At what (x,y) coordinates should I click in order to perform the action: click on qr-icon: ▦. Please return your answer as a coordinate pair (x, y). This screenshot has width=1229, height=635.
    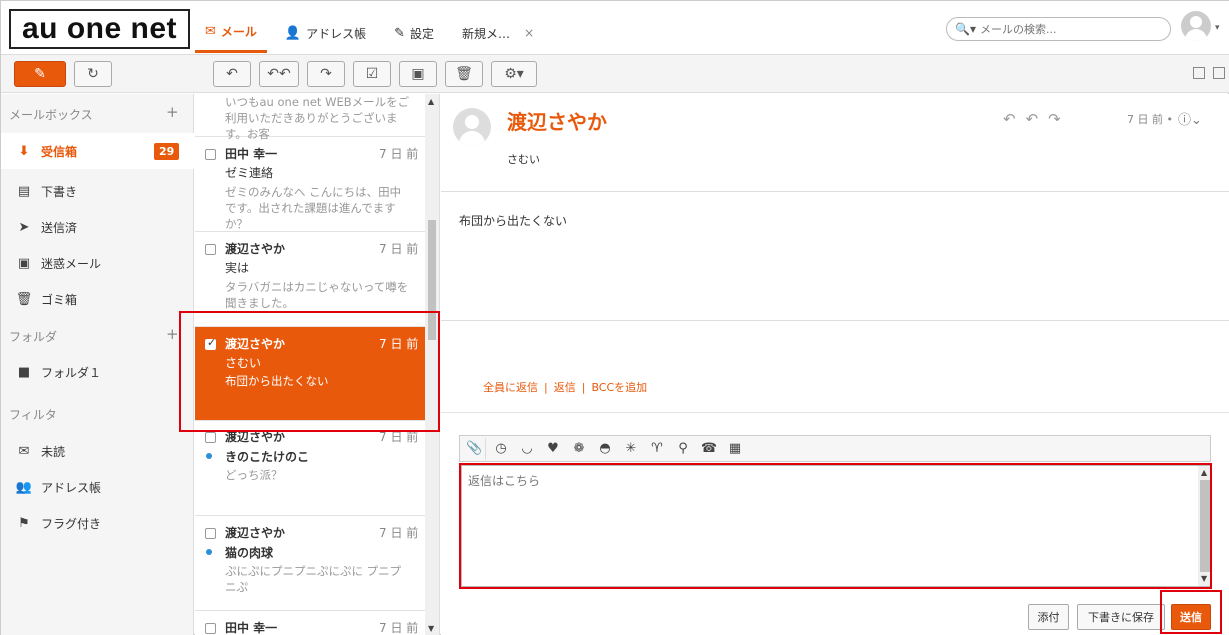
    Looking at the image, I should click on (735, 449).